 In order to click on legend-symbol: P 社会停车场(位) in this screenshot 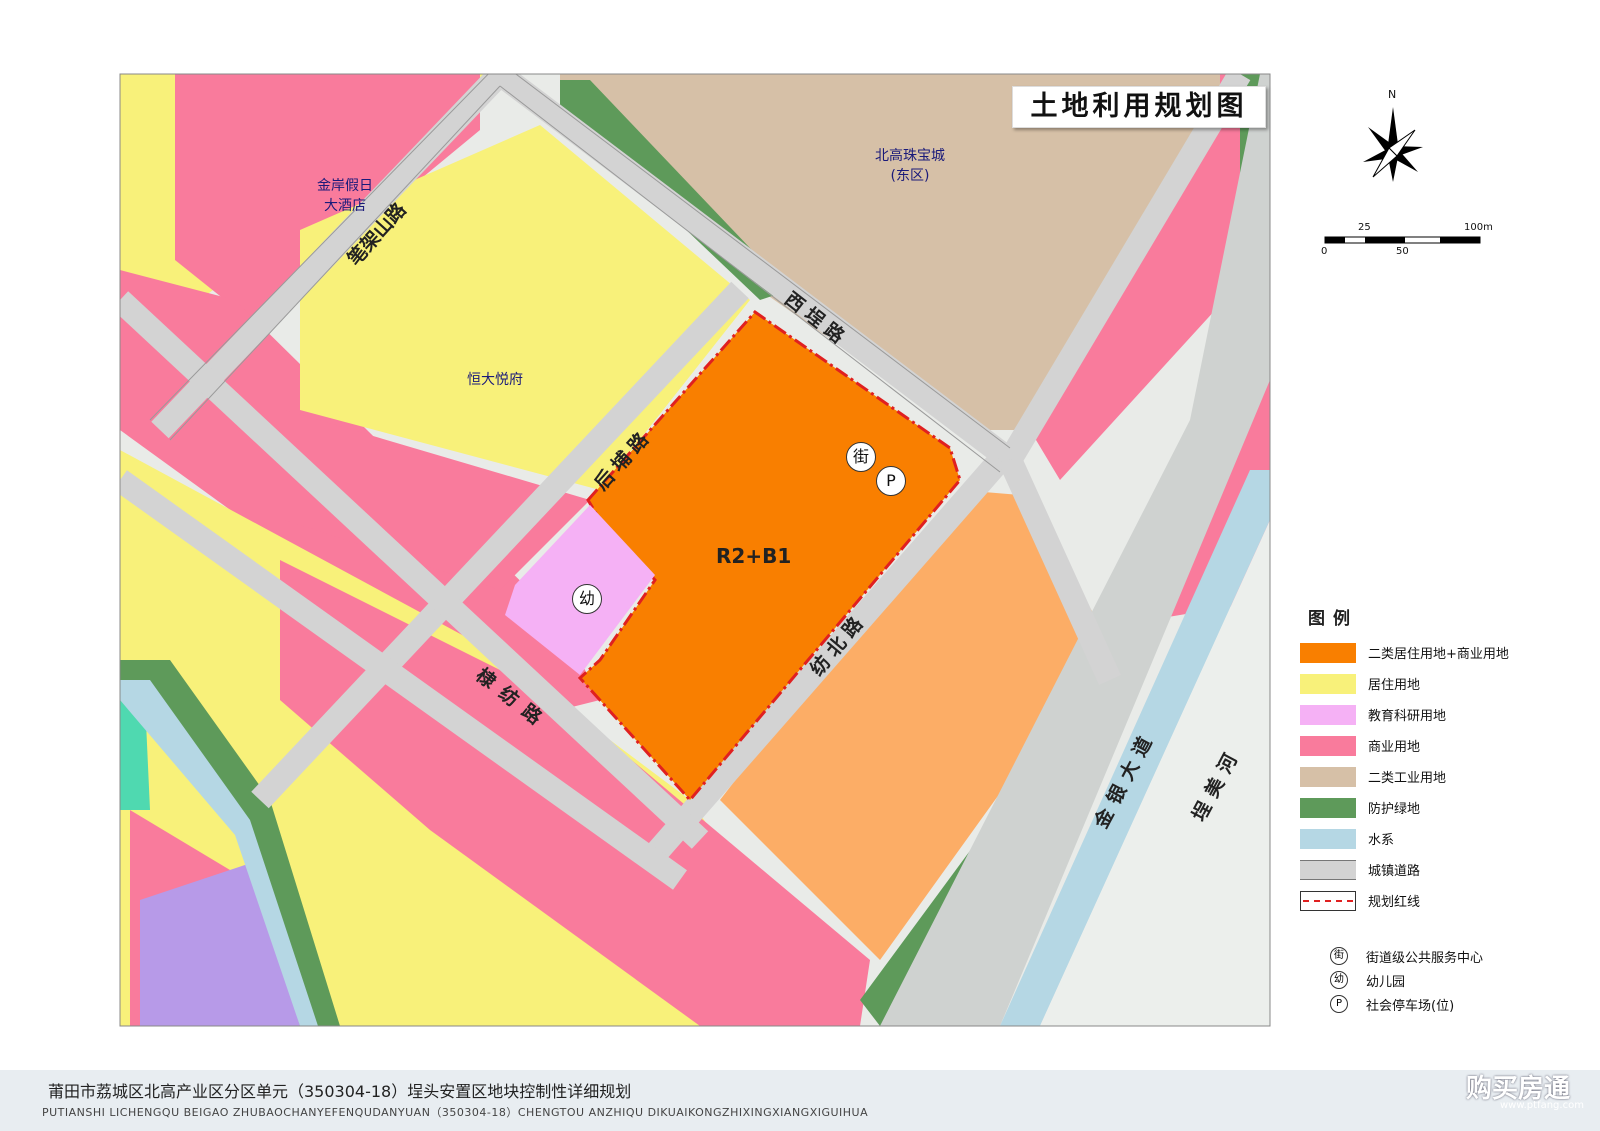, I will do `click(1455, 1004)`.